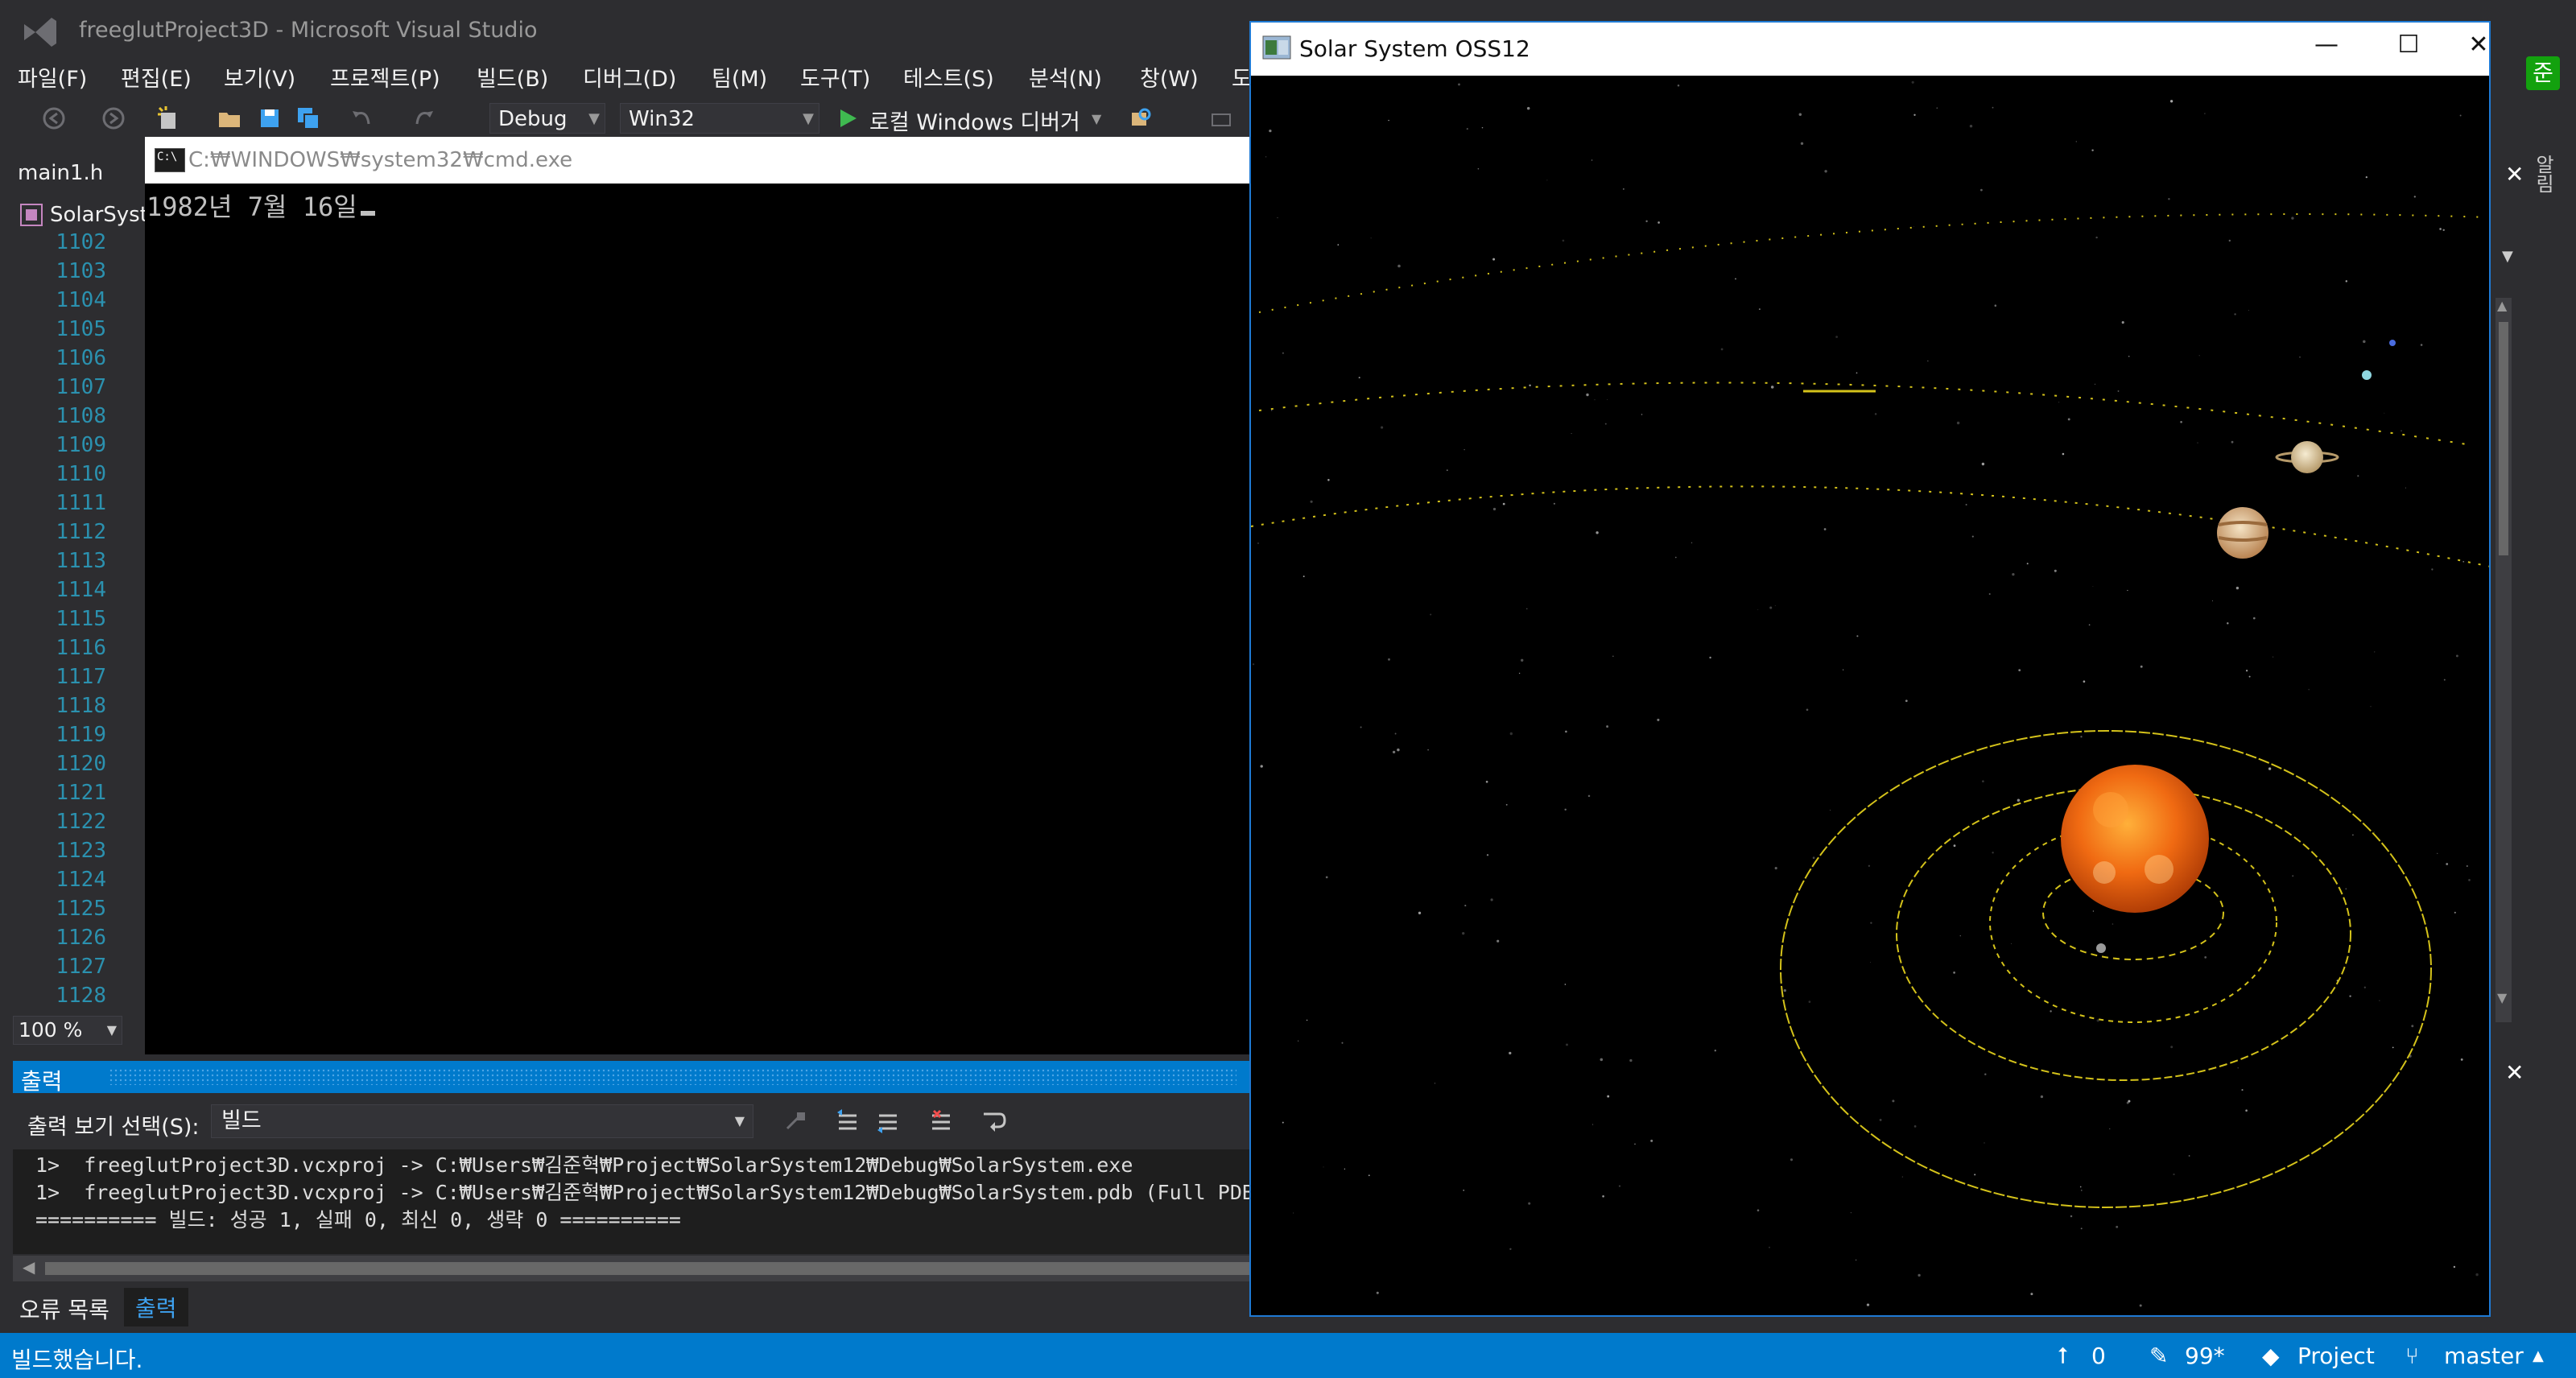 The image size is (2576, 1378). Describe the element at coordinates (87, 216) in the screenshot. I see `navigation-bar: SolarSyste` at that location.